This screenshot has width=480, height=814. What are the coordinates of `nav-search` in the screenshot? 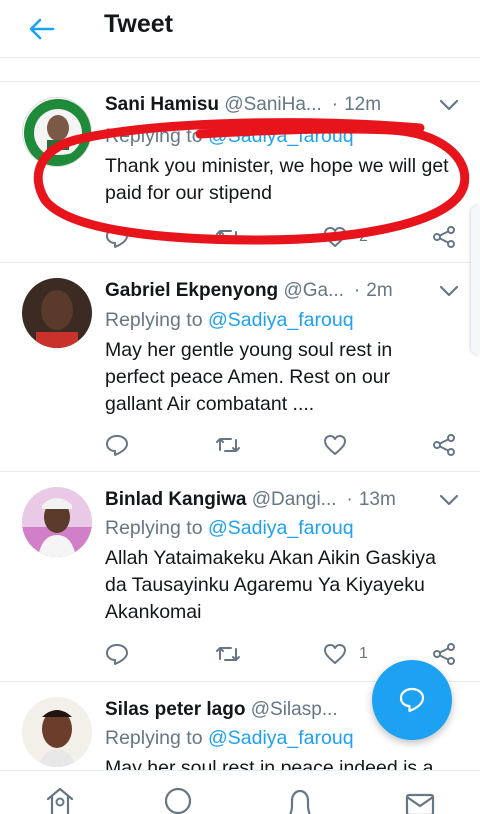 It's located at (178, 799).